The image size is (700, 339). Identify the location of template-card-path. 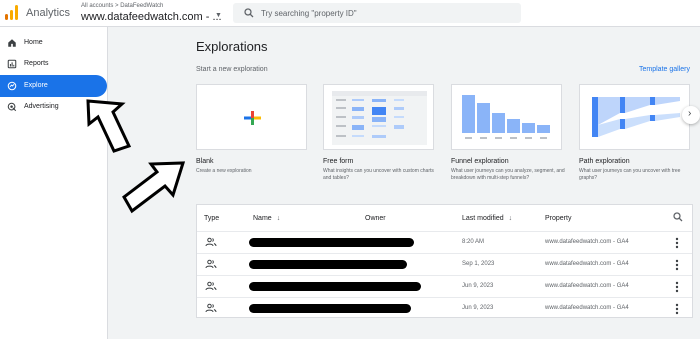
(634, 117).